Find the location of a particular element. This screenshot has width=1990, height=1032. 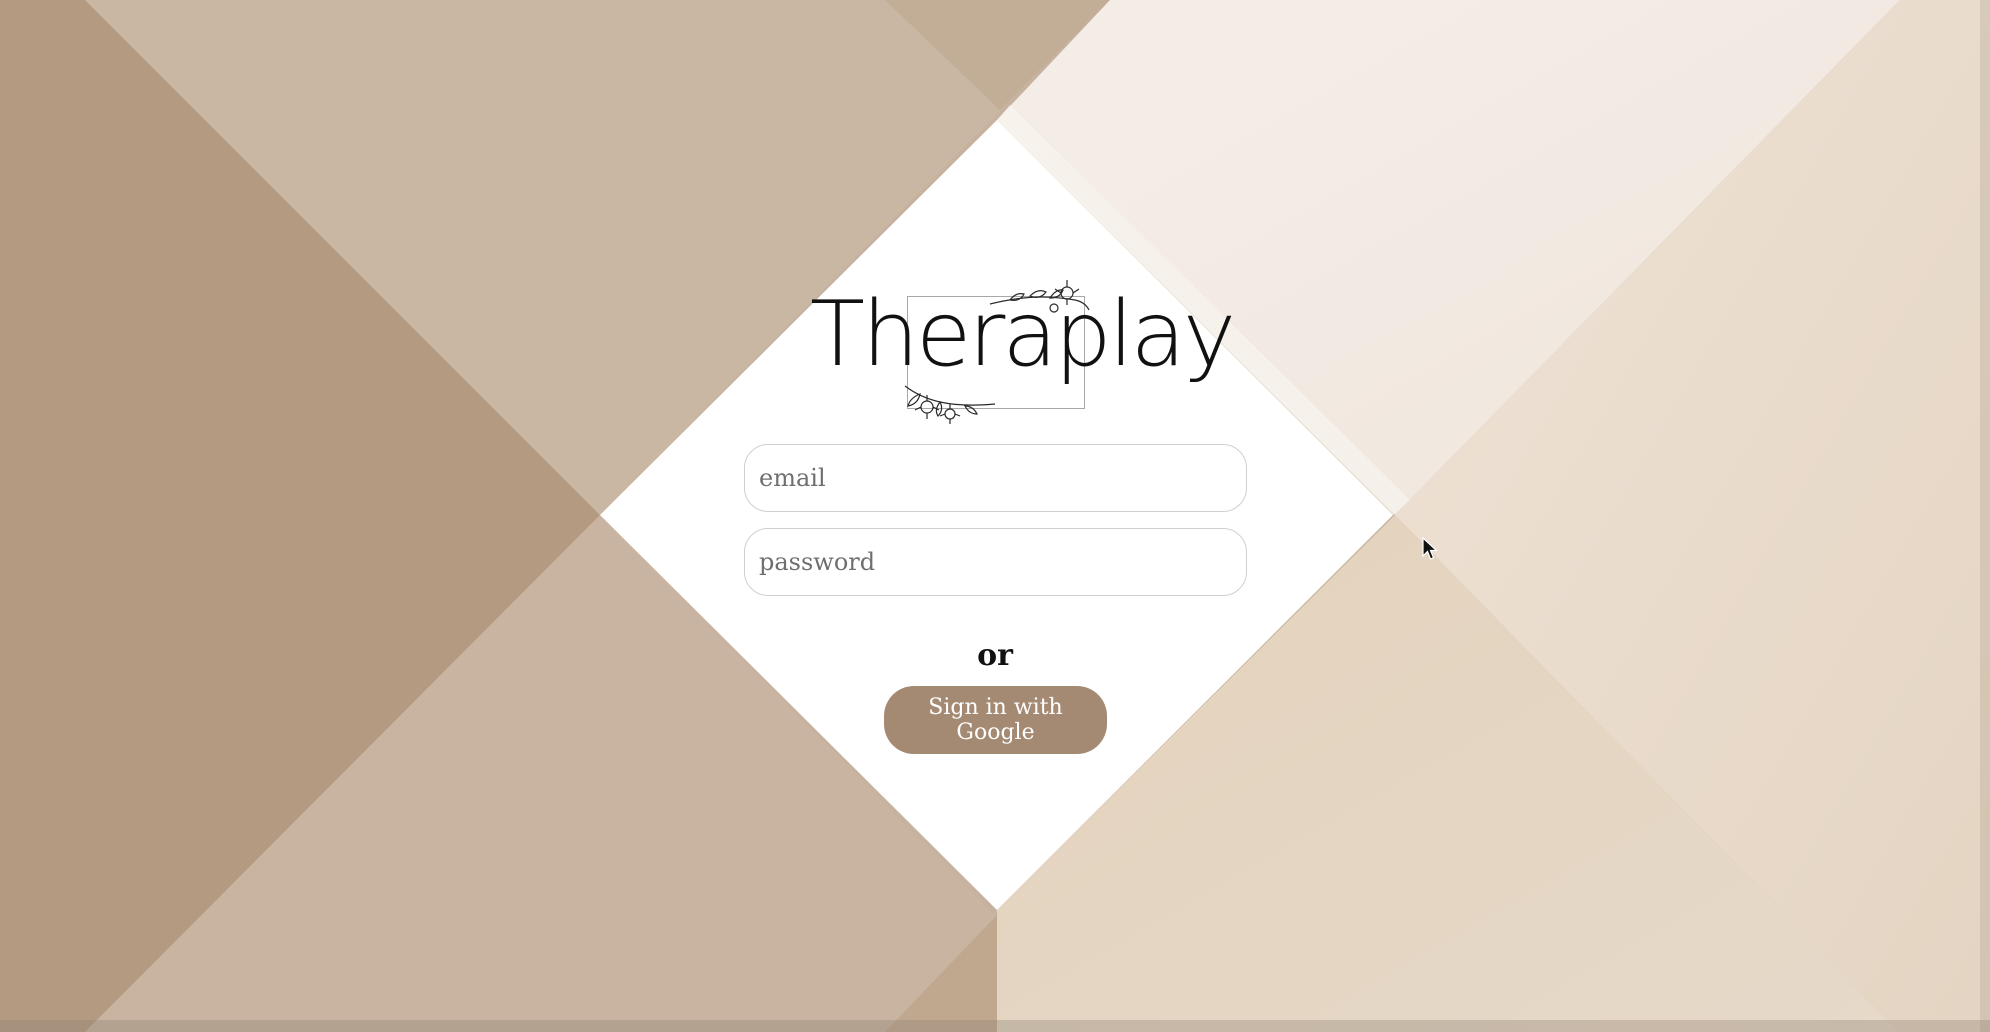

or-separator: or is located at coordinates (995, 655).